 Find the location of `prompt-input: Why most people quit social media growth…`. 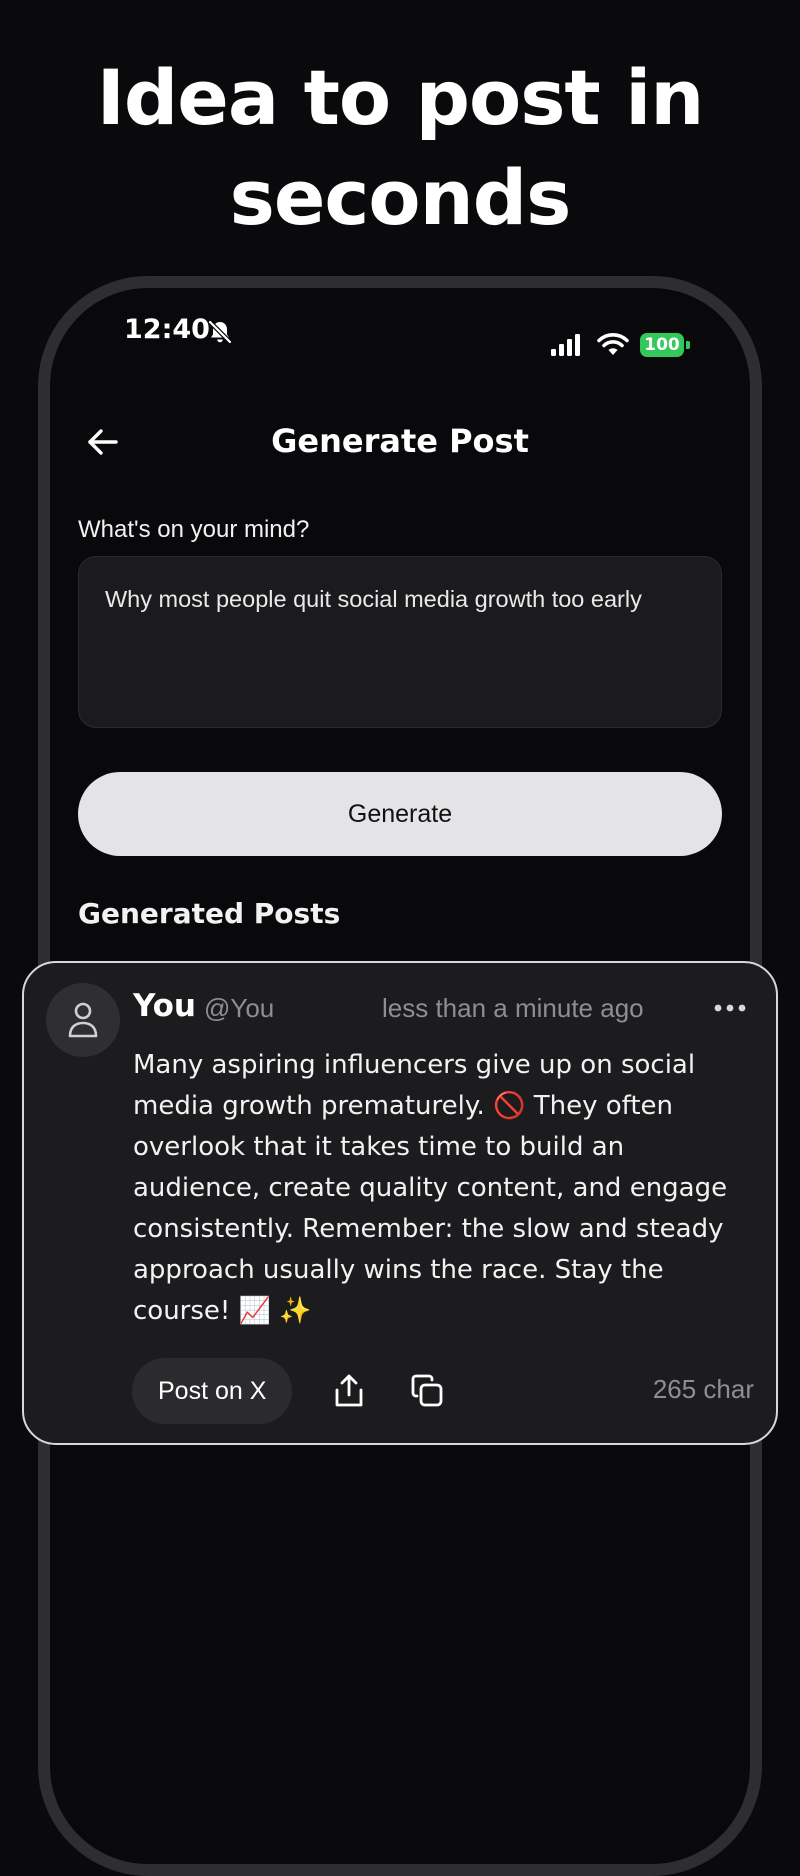

prompt-input: Why most people quit social media growth… is located at coordinates (400, 642).